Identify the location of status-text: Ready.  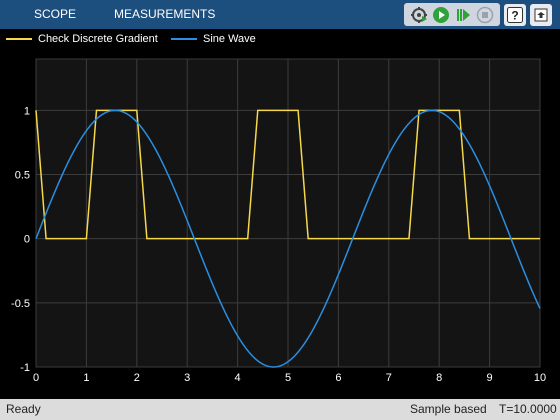
(23, 409).